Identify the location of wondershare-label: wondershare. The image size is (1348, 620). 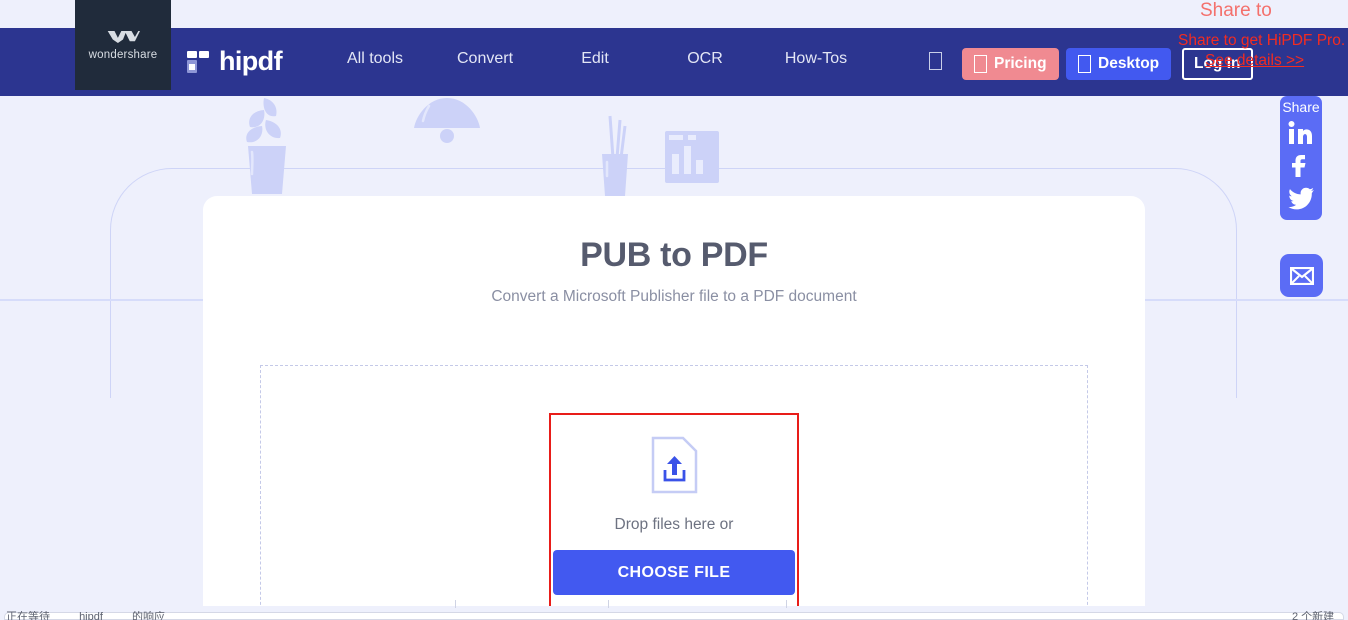
(123, 55).